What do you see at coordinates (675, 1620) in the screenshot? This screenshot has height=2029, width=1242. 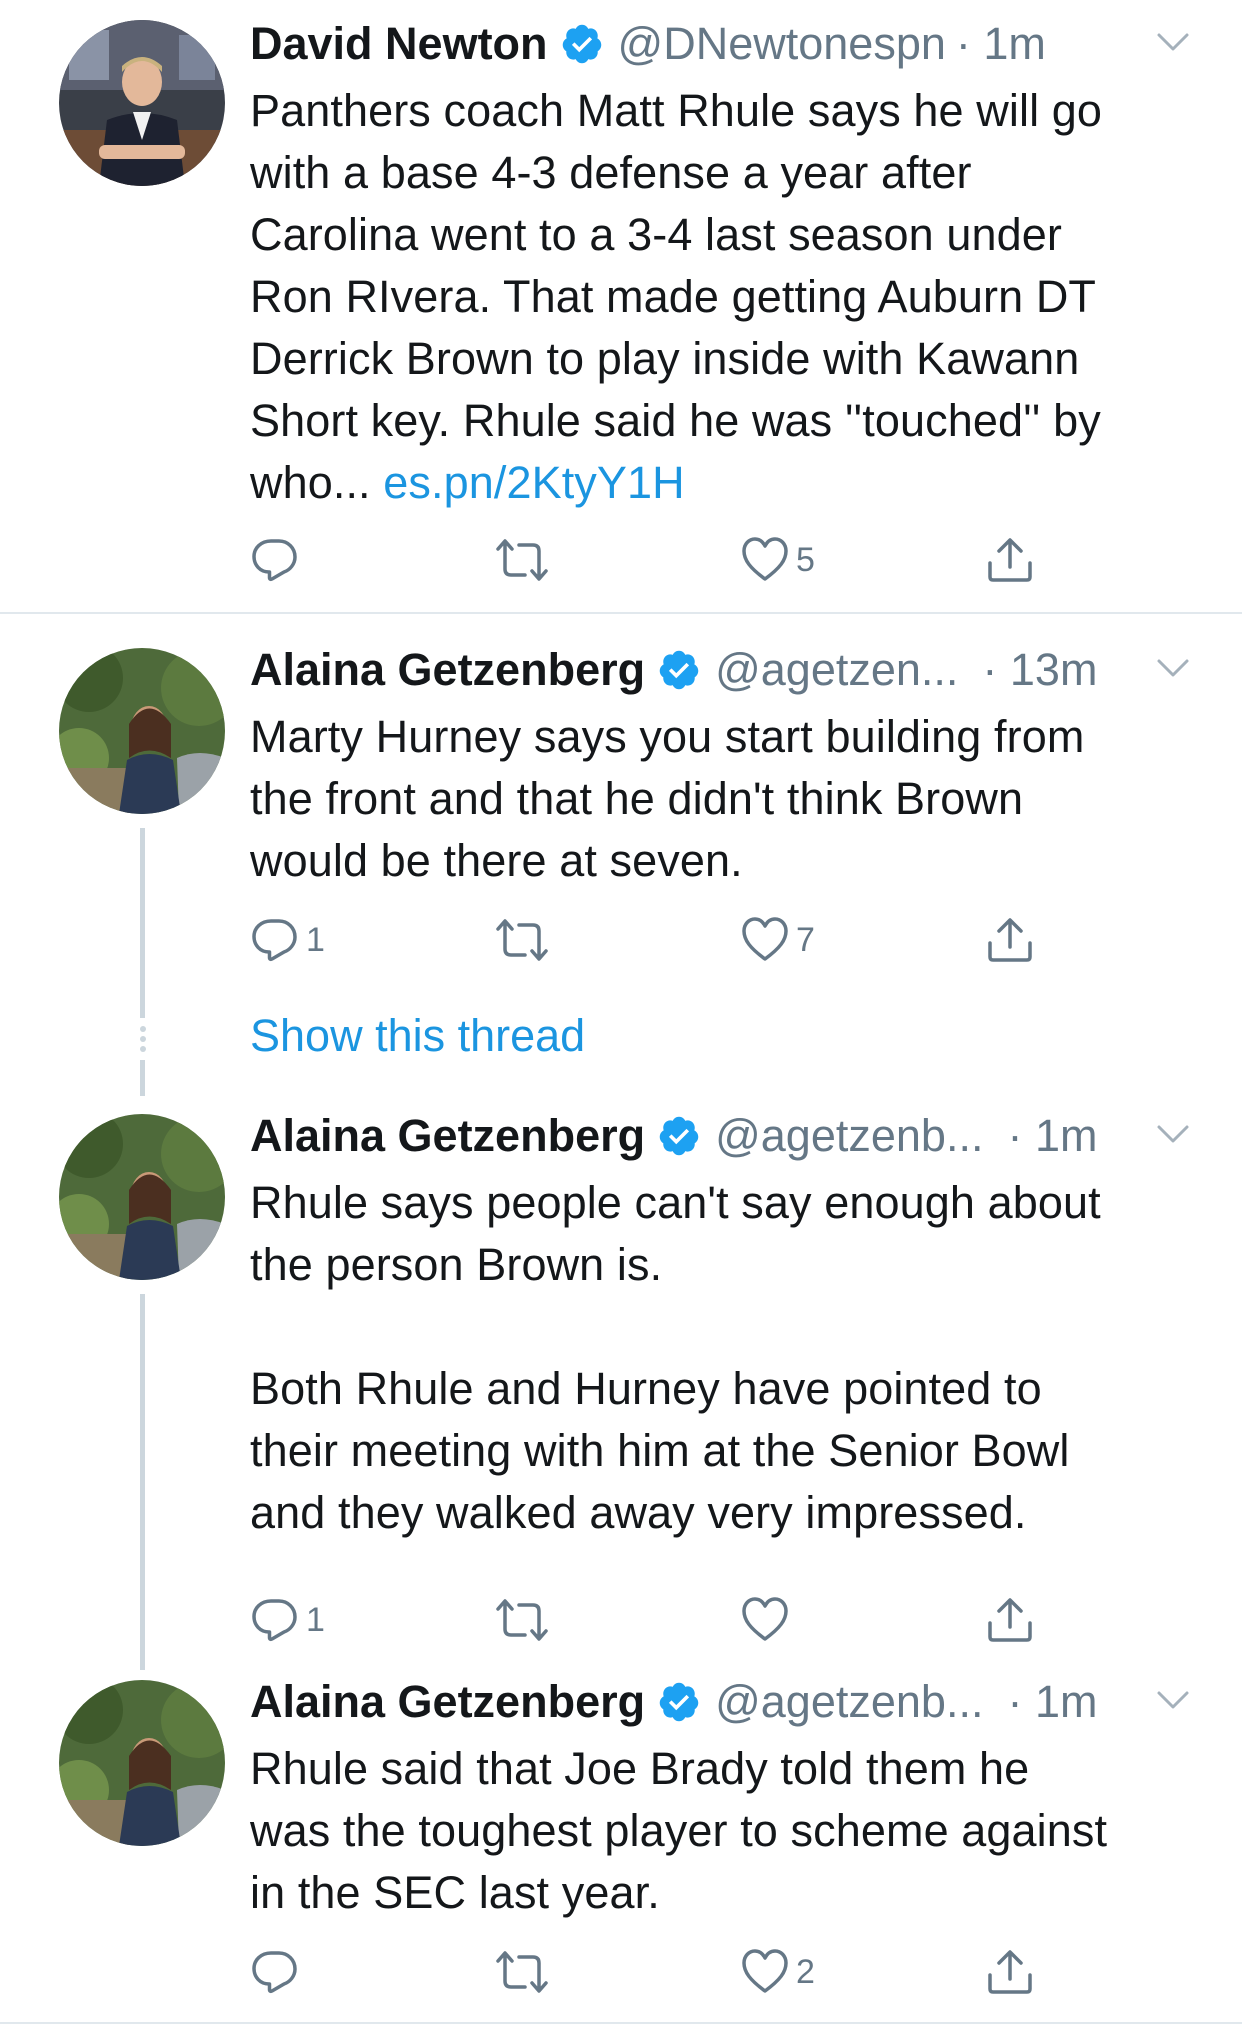 I see `tweet-actions: 1` at bounding box center [675, 1620].